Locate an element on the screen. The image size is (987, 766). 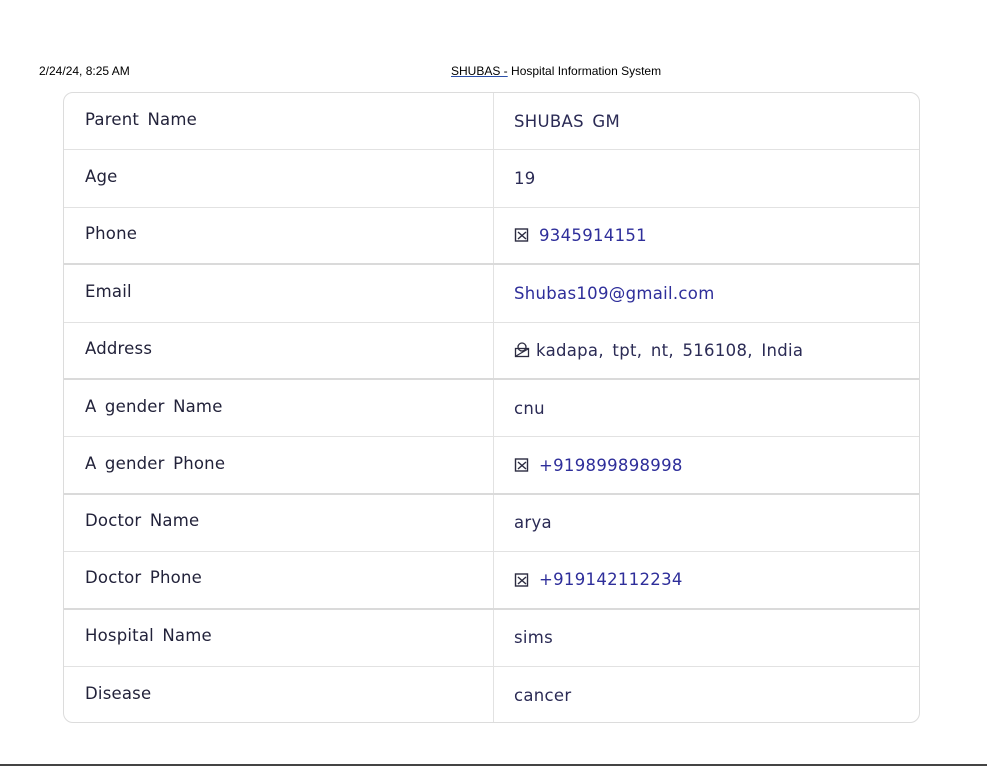
phone-link: +919899898998 is located at coordinates (706, 464).